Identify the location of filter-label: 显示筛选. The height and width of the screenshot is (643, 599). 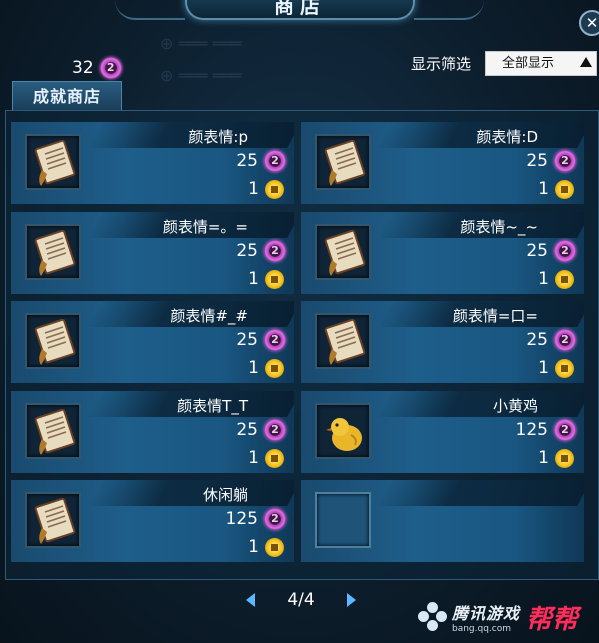
(441, 64).